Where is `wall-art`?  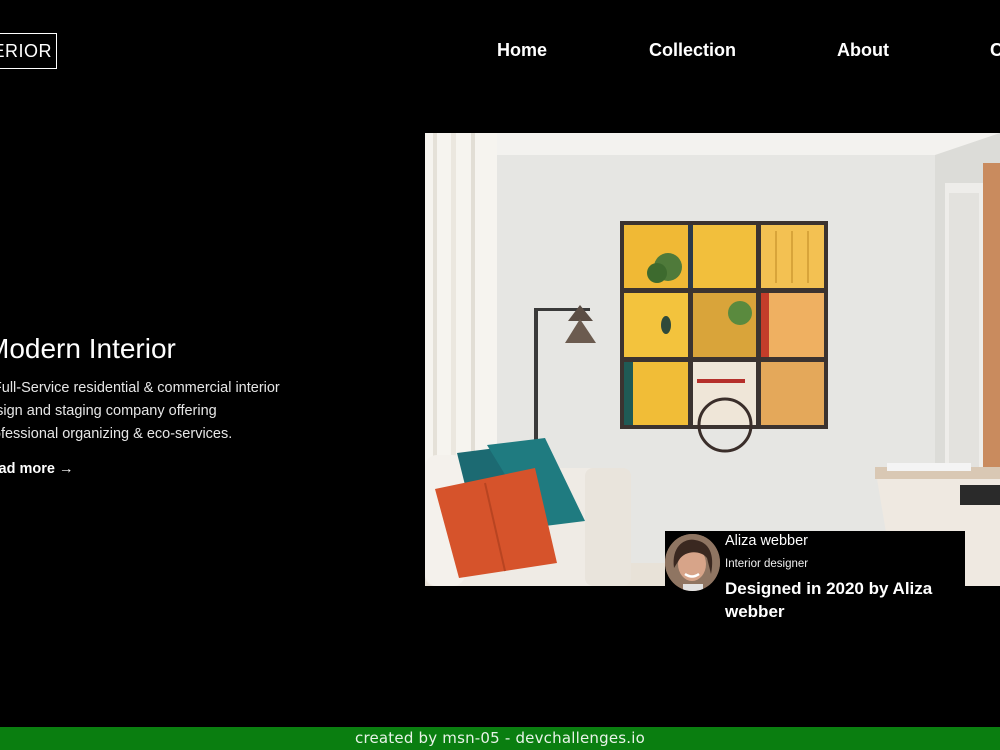 wall-art is located at coordinates (724, 337).